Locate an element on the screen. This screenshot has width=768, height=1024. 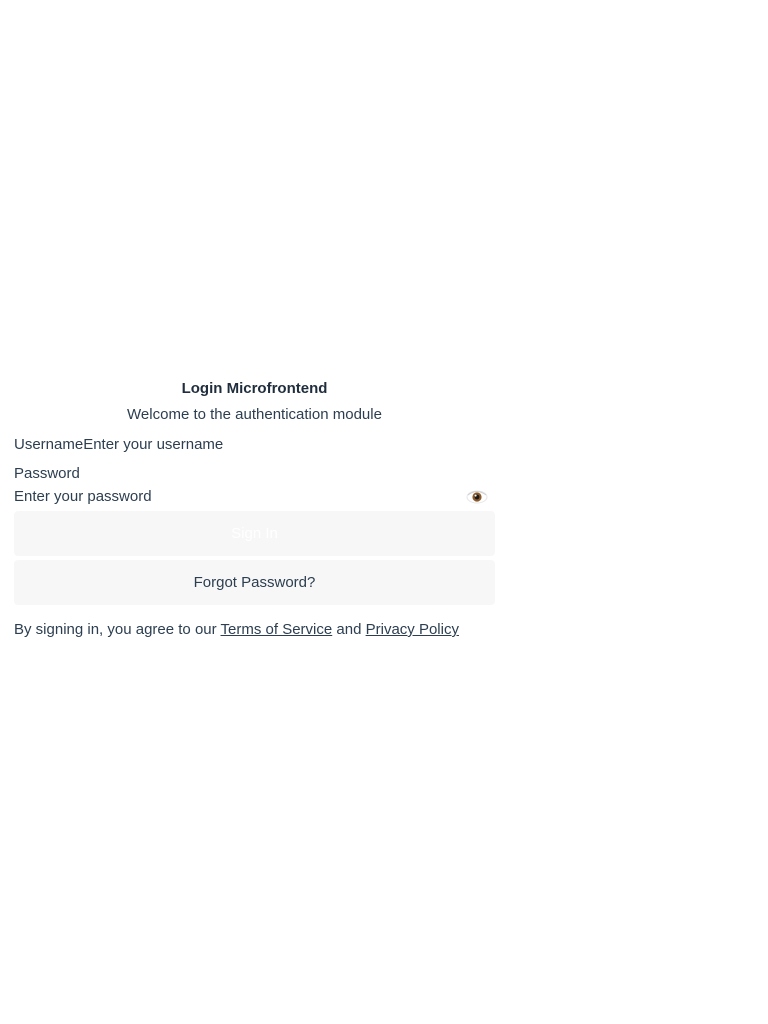
sign-in-button: Sign In is located at coordinates (254, 533).